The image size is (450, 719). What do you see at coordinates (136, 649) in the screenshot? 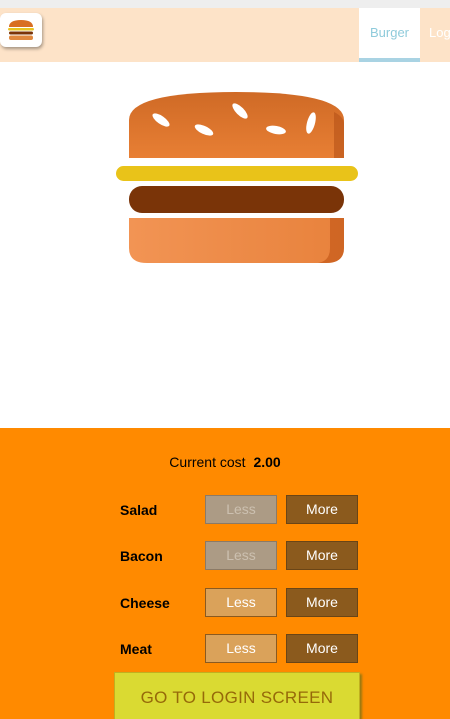
I see `ingredient-label: Meat` at bounding box center [136, 649].